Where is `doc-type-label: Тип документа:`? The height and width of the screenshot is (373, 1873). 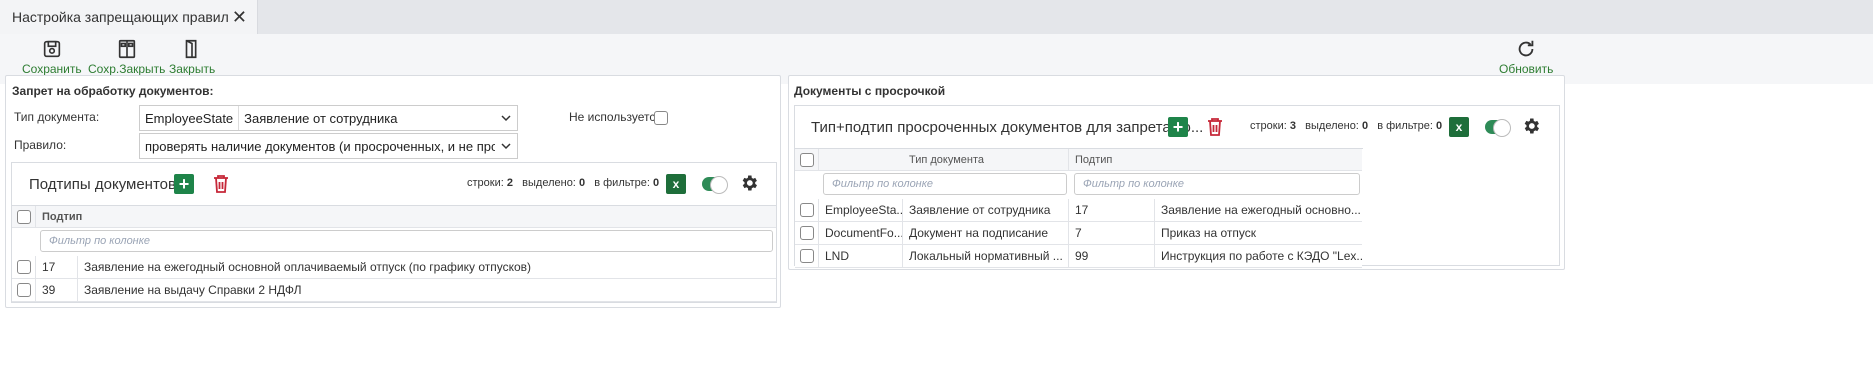
doc-type-label: Тип документа: is located at coordinates (57, 117).